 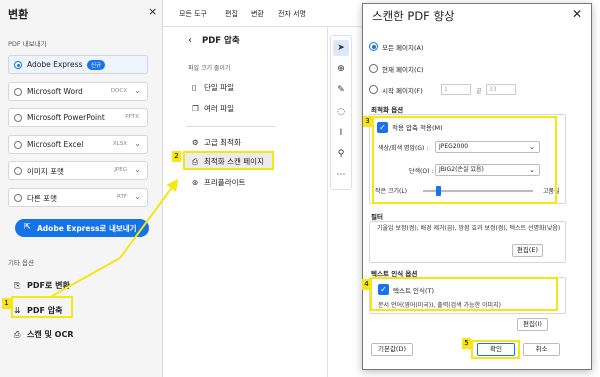 I want to click on optimization-heading: 최적화 옵션, so click(x=387, y=110).